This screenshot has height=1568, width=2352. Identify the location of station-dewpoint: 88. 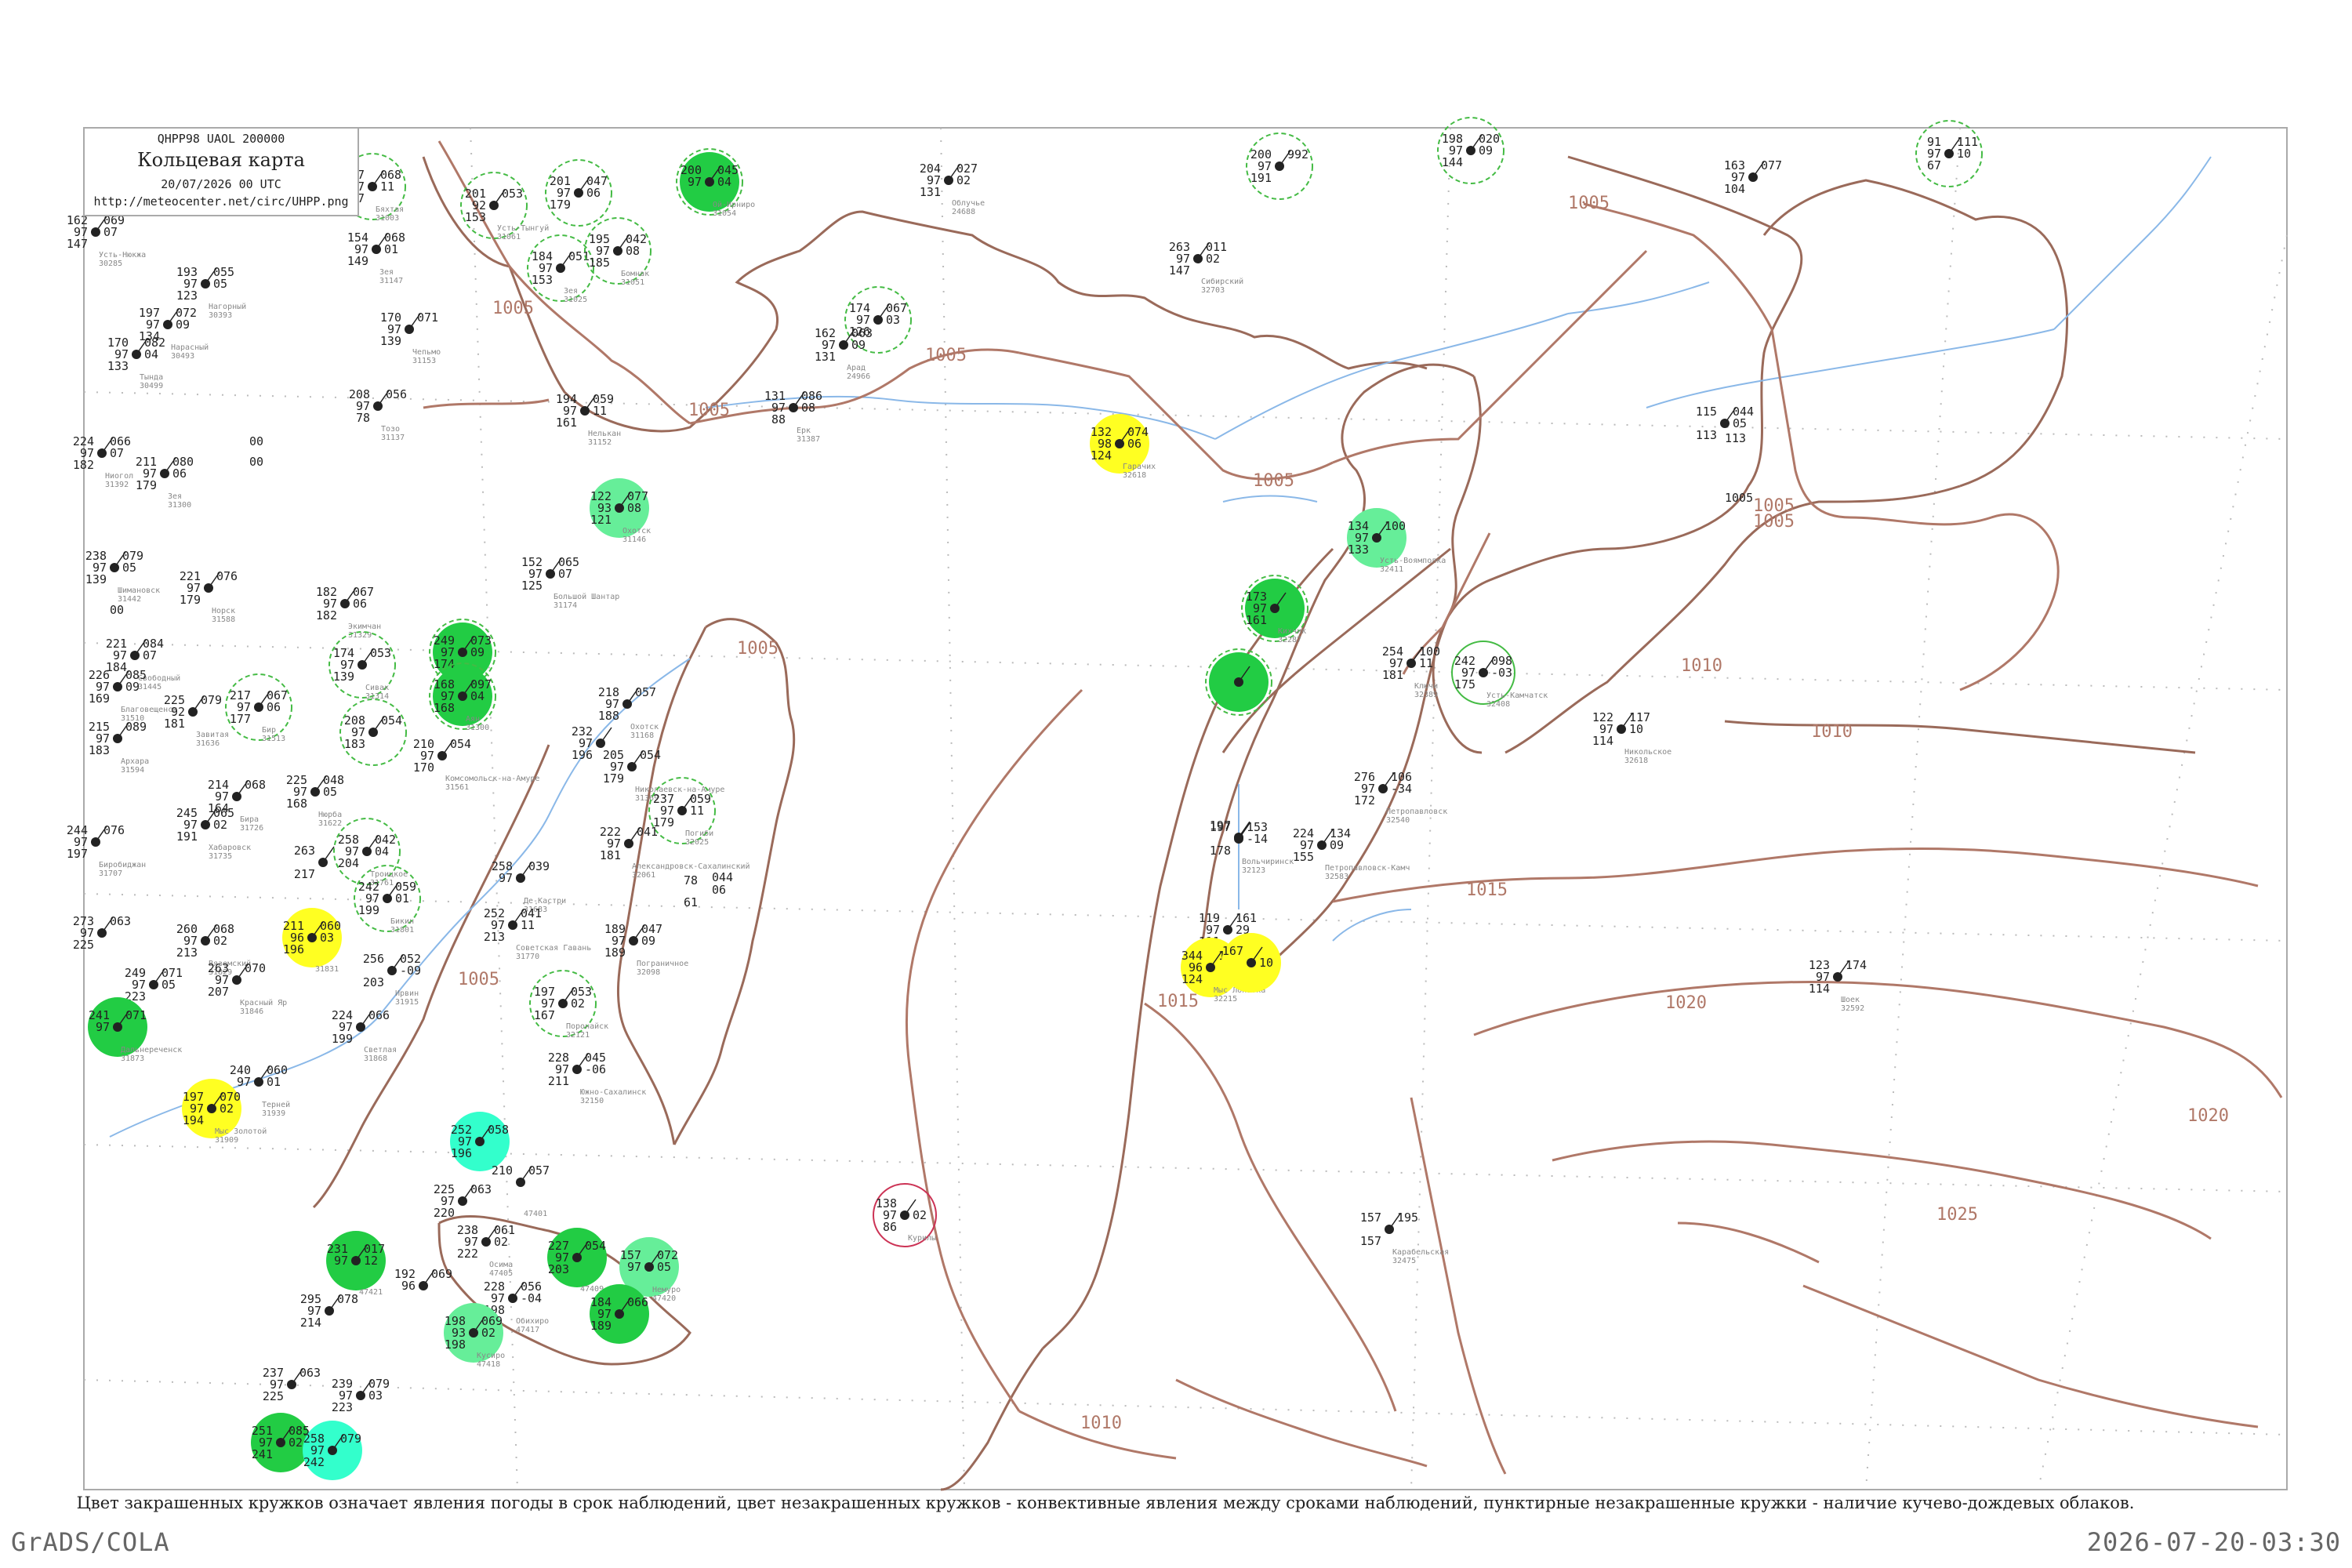
(778, 419).